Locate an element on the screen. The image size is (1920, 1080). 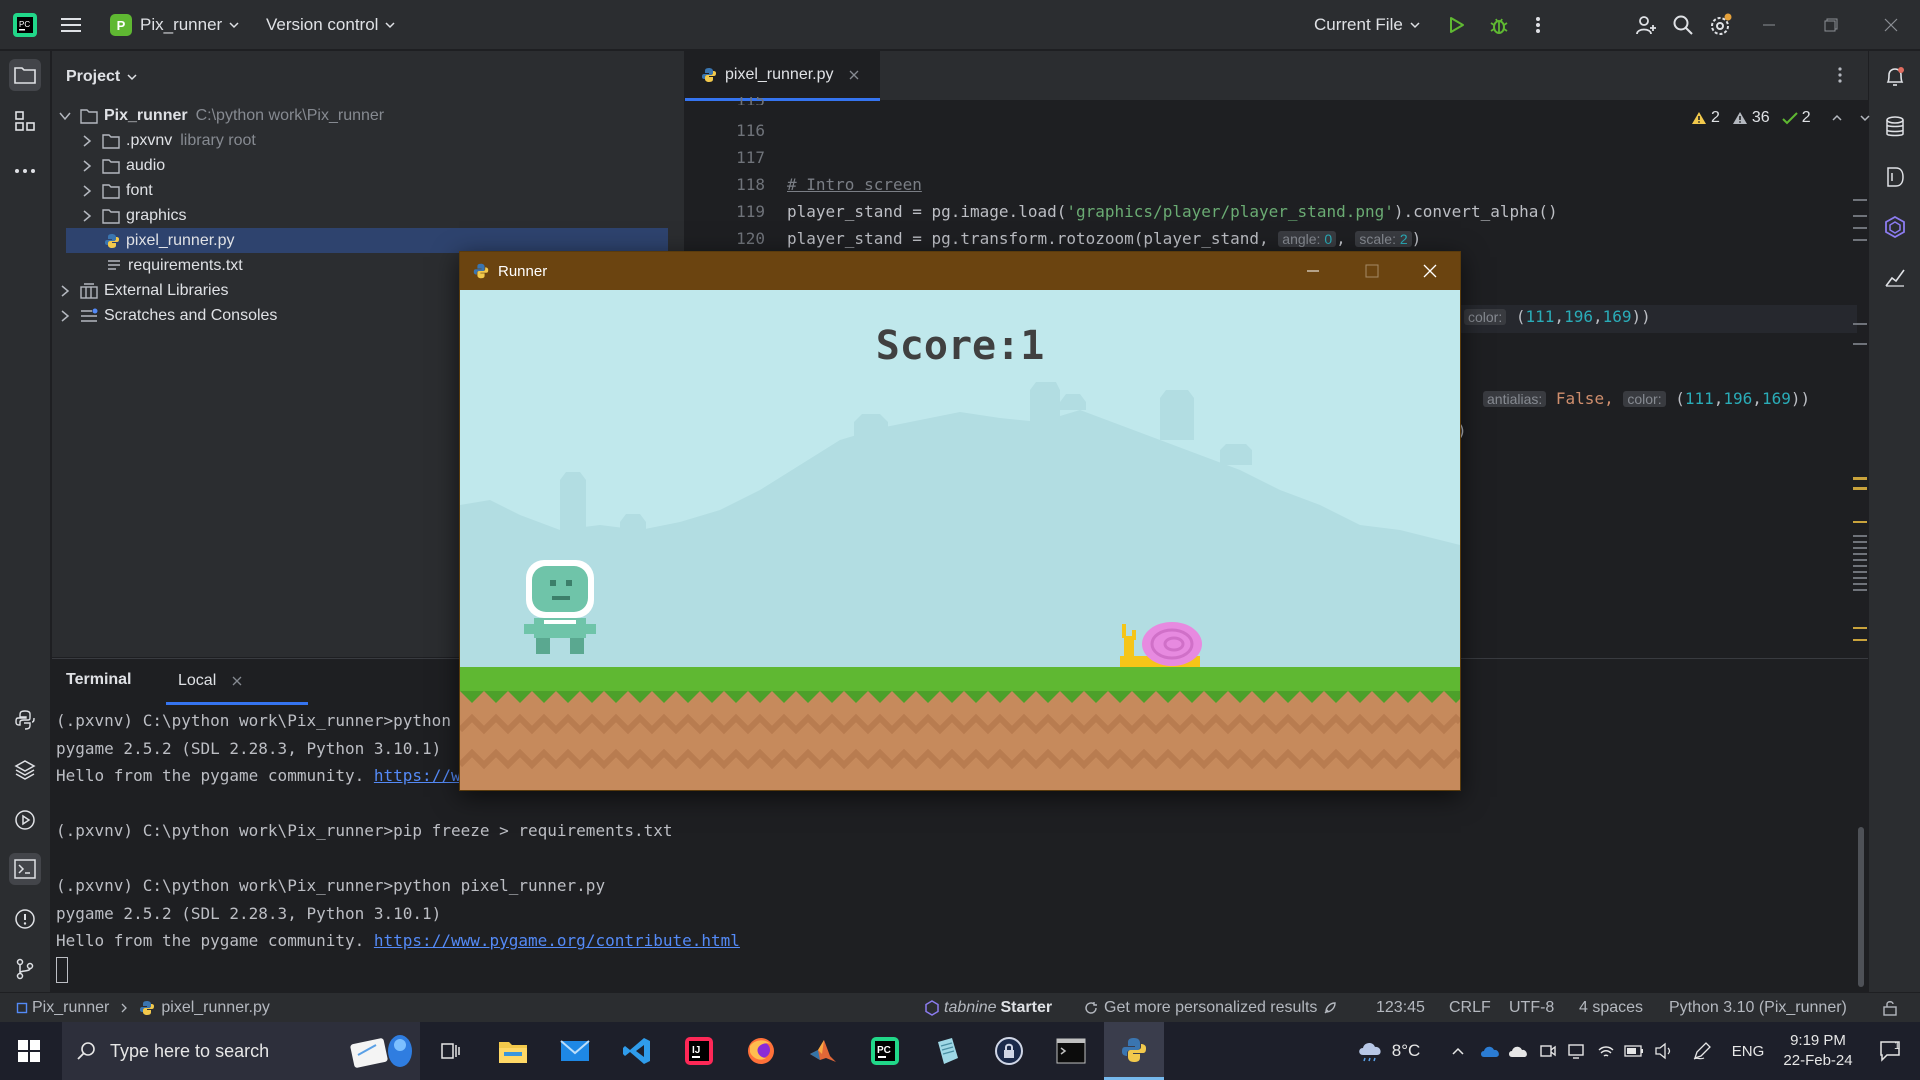
layers-icon is located at coordinates (25, 770).